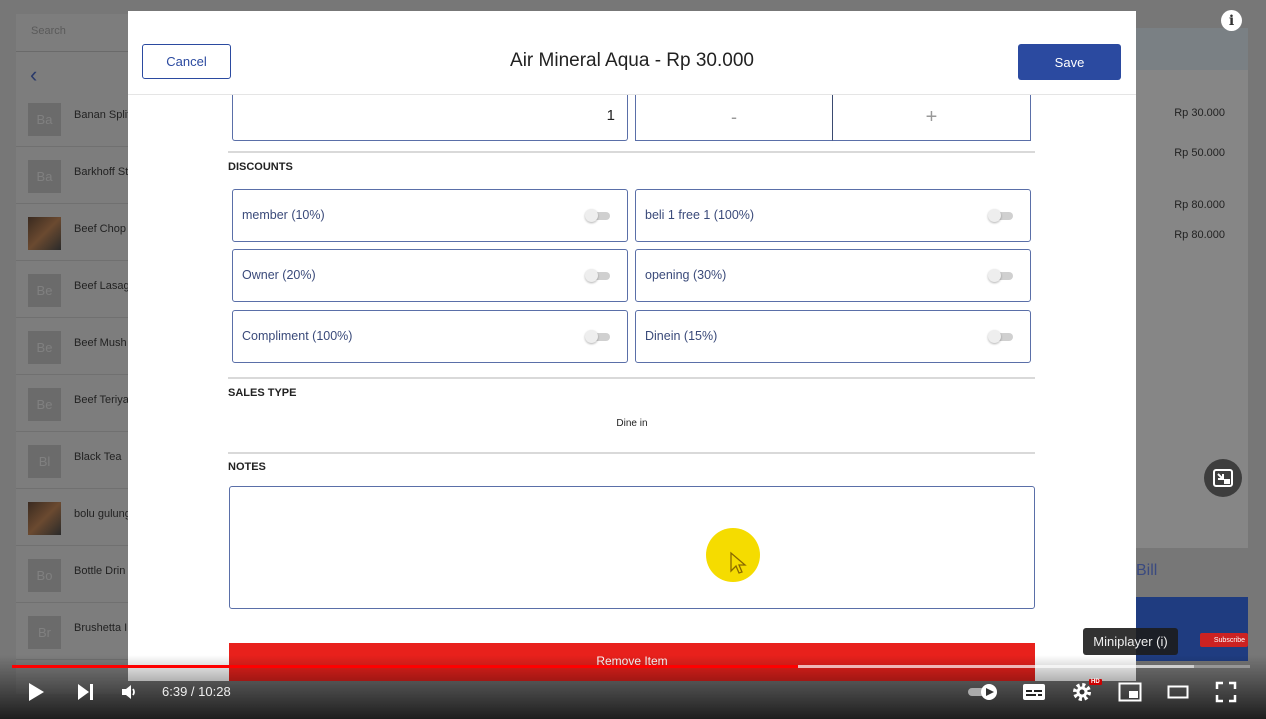 This screenshot has height=719, width=1266. I want to click on product-name: Beef Lasag, so click(102, 286).